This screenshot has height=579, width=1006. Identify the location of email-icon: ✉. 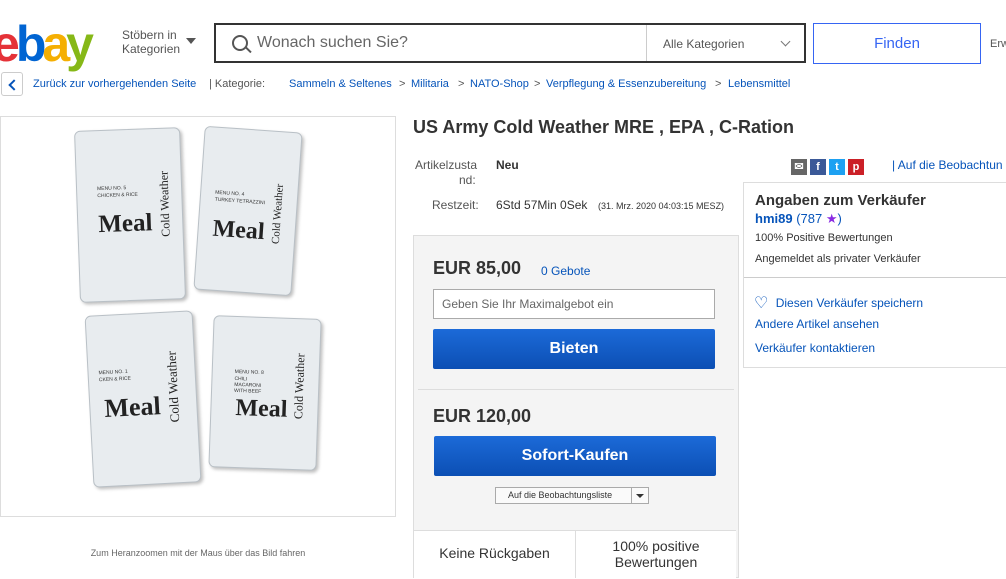
(799, 166).